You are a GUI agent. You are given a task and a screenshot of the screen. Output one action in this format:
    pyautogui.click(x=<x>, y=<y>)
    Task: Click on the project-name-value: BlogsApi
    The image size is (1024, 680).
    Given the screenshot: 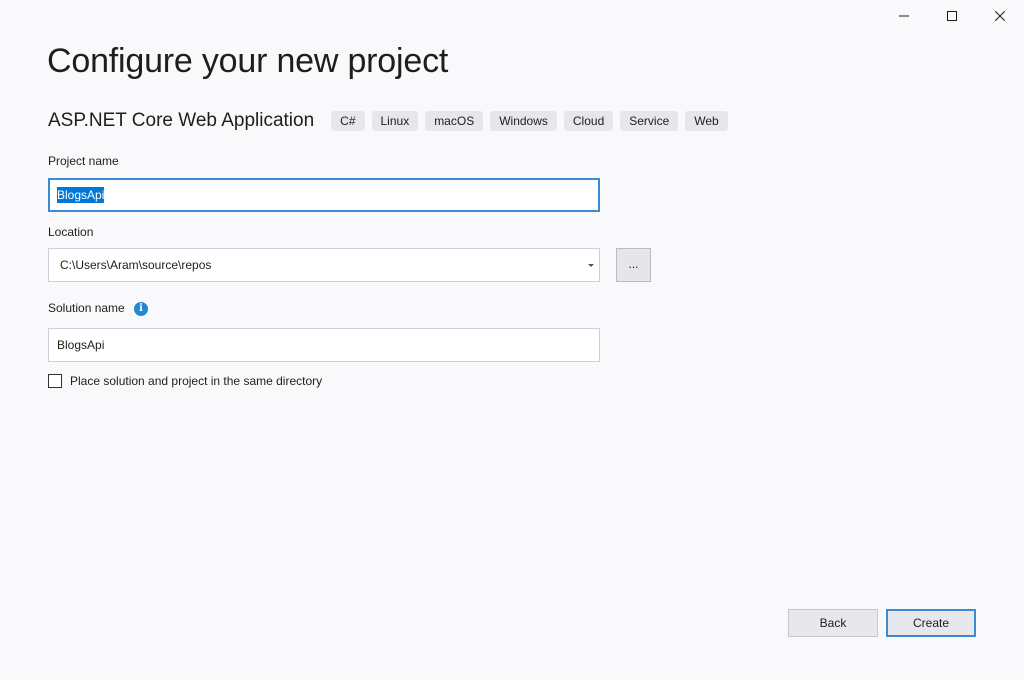 What is the action you would take?
    pyautogui.click(x=81, y=195)
    